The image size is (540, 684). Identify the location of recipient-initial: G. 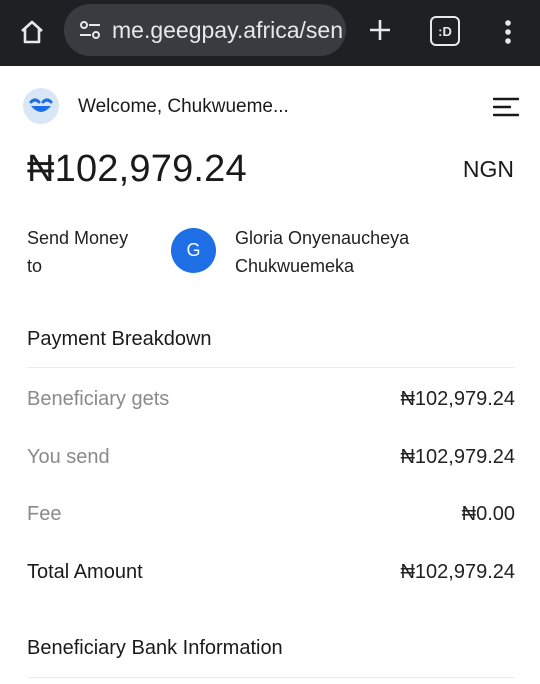
(193, 250).